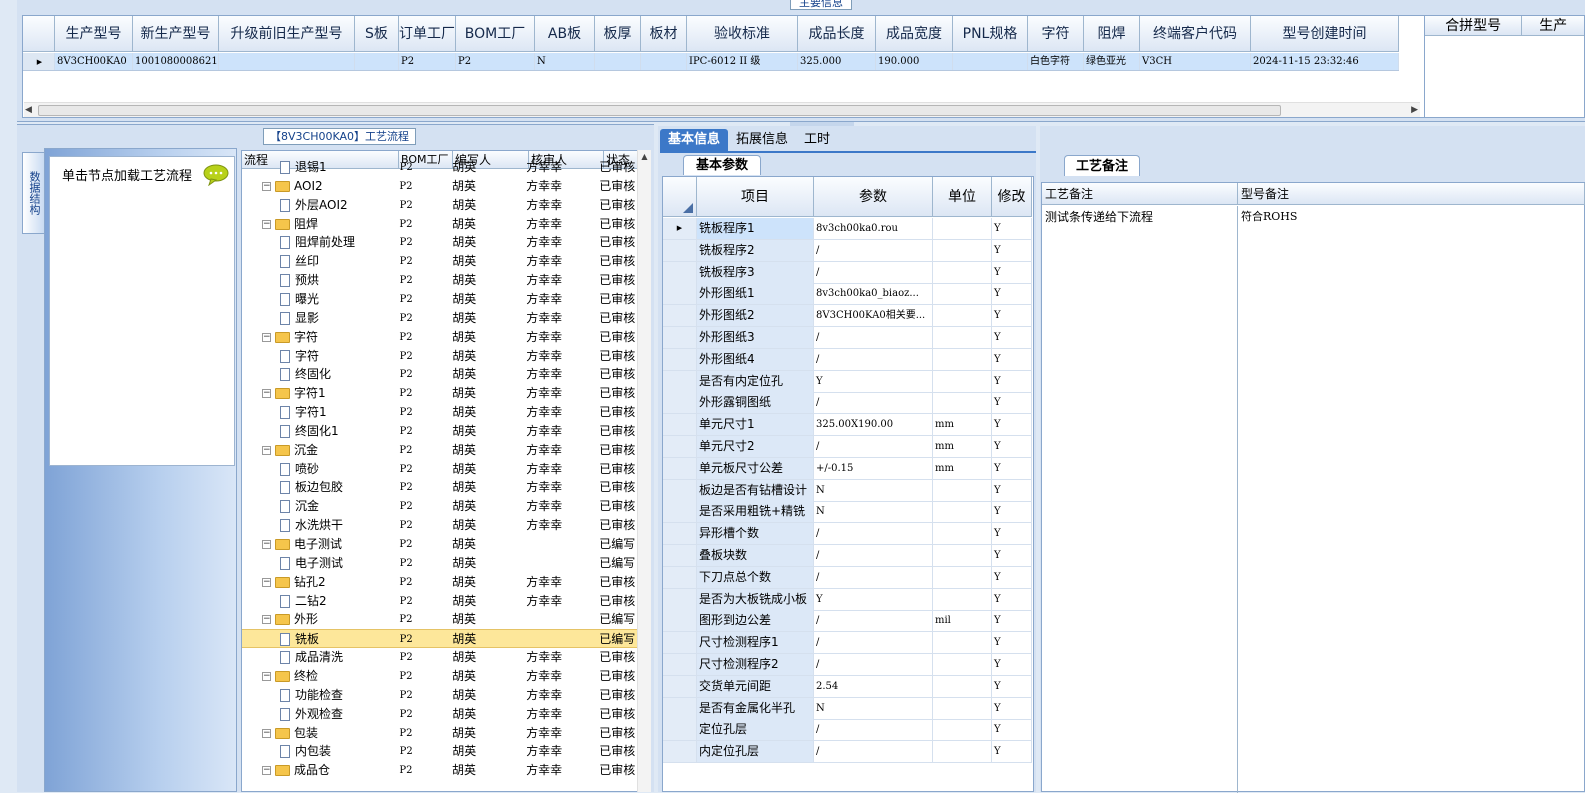  I want to click on tree-row: − 终检 P2 胡英 方幸幸 已审核, so click(442, 676).